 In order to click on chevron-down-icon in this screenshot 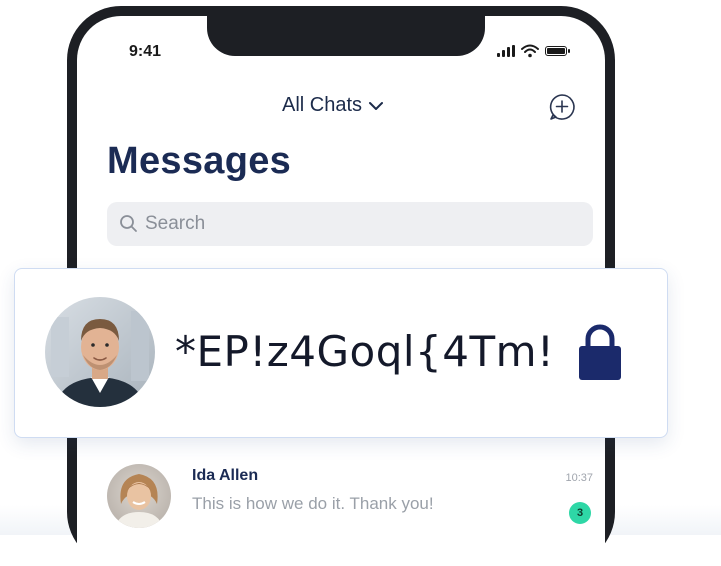, I will do `click(376, 105)`.